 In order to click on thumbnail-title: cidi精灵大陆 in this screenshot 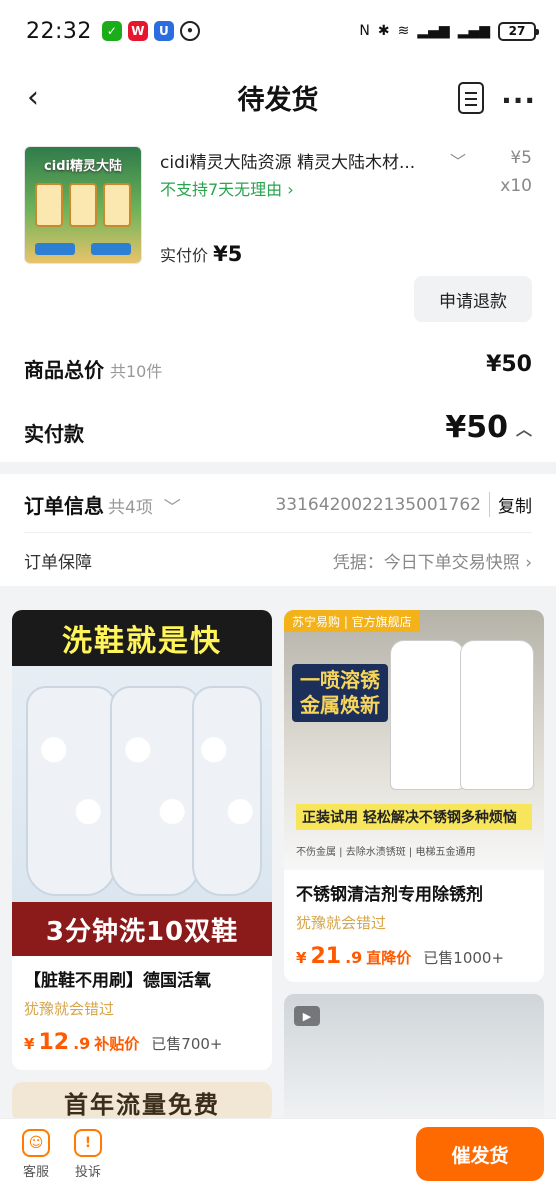, I will do `click(83, 166)`.